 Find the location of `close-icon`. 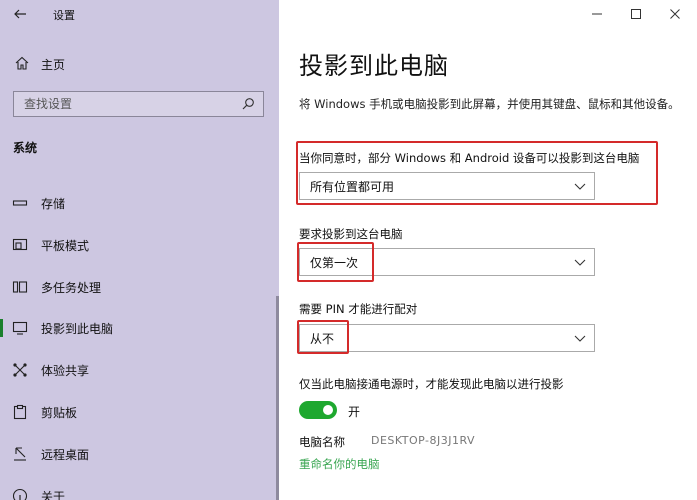

close-icon is located at coordinates (675, 14).